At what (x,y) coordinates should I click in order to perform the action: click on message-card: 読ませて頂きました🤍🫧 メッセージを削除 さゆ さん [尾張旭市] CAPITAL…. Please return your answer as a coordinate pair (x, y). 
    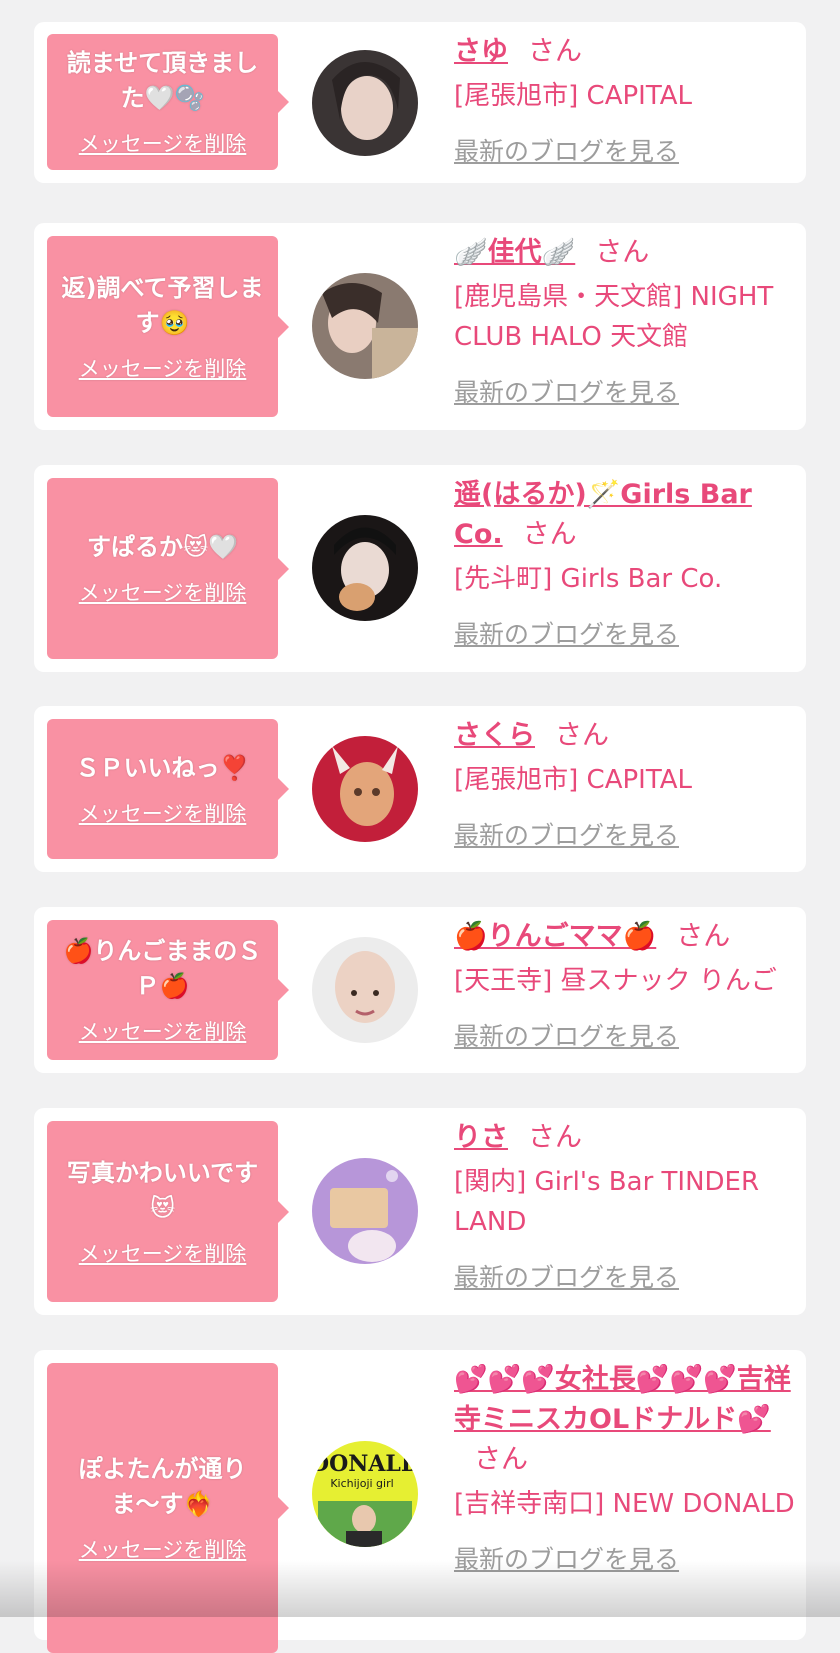
    Looking at the image, I should click on (420, 102).